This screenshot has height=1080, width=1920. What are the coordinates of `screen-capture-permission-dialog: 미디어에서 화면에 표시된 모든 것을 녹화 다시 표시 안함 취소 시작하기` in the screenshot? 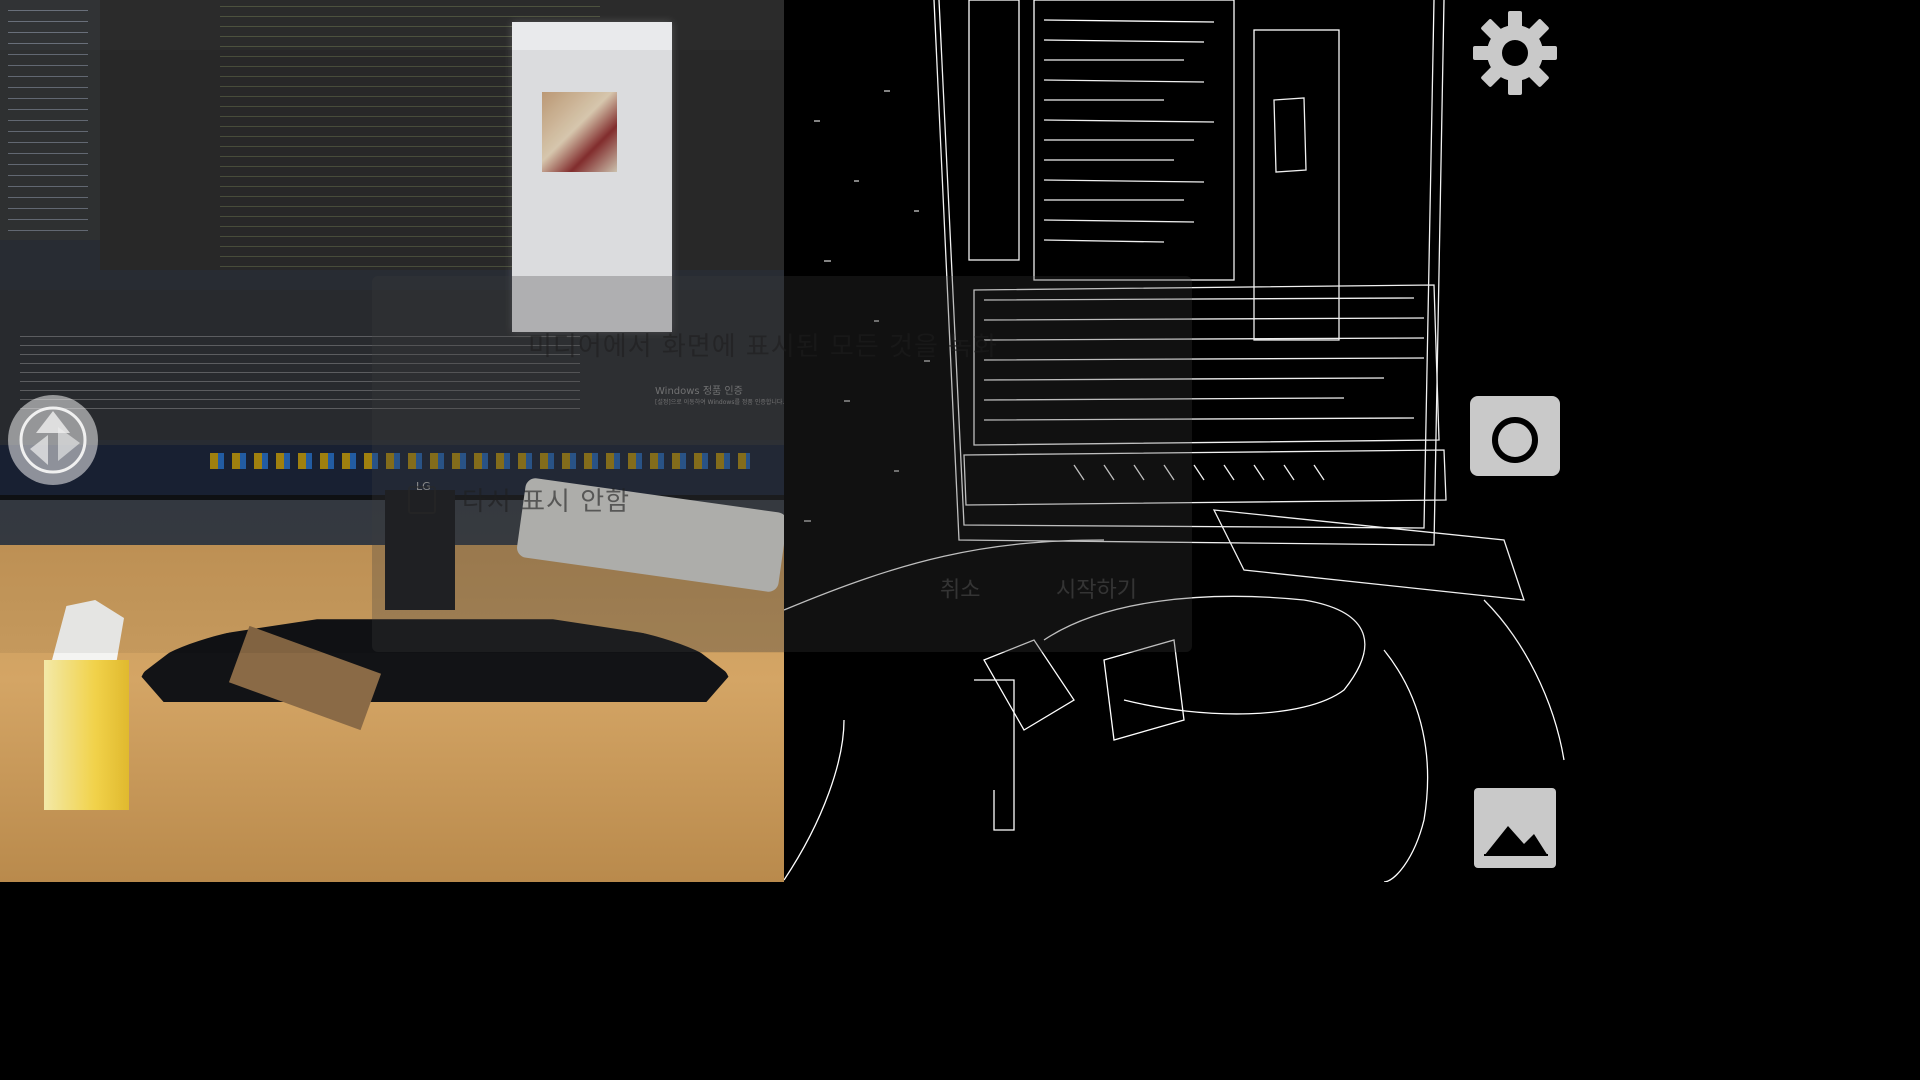 It's located at (782, 464).